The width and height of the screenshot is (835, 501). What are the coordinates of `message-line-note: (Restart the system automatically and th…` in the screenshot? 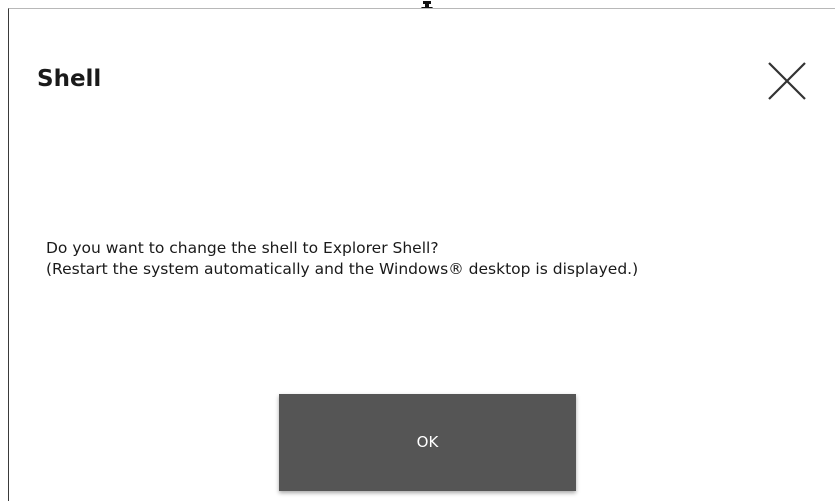 It's located at (342, 269).